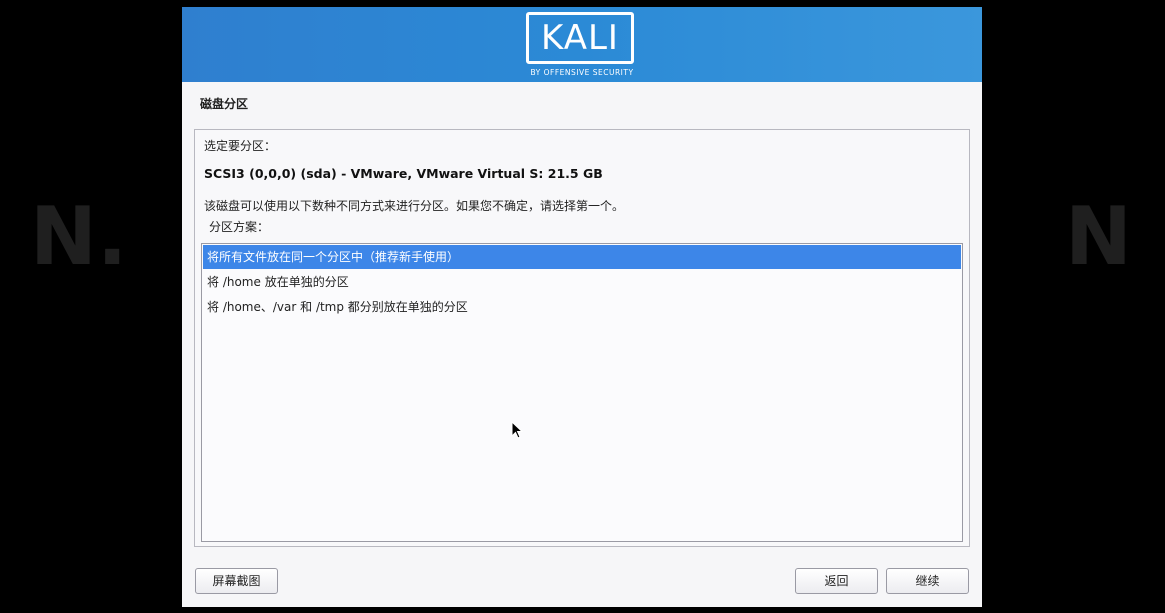 This screenshot has width=1165, height=613. I want to click on scheme-label: 分区方案：, so click(239, 227).